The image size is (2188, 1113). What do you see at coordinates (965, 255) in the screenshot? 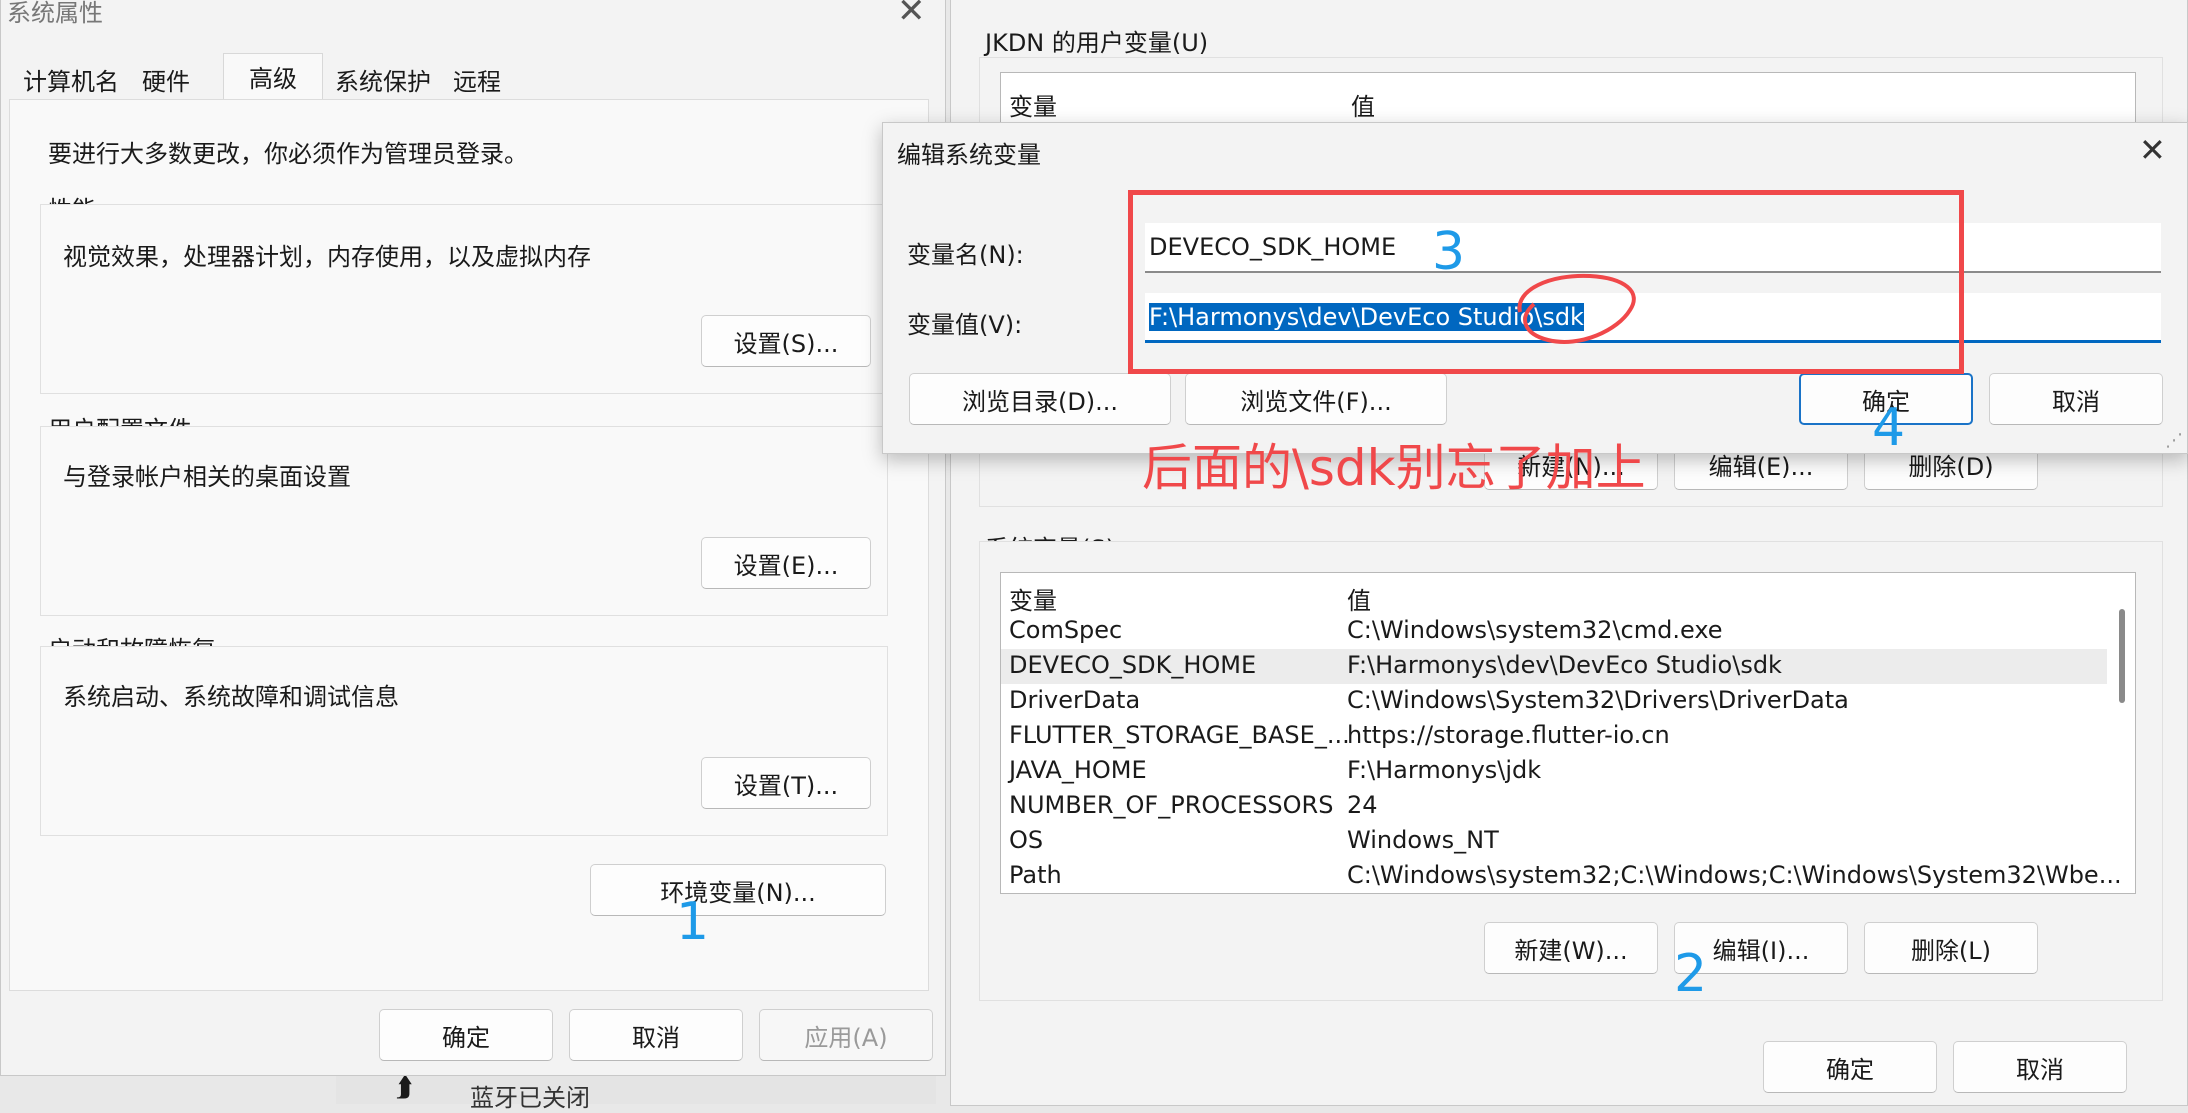
I see `variable-name-label: 变量名(N):` at bounding box center [965, 255].